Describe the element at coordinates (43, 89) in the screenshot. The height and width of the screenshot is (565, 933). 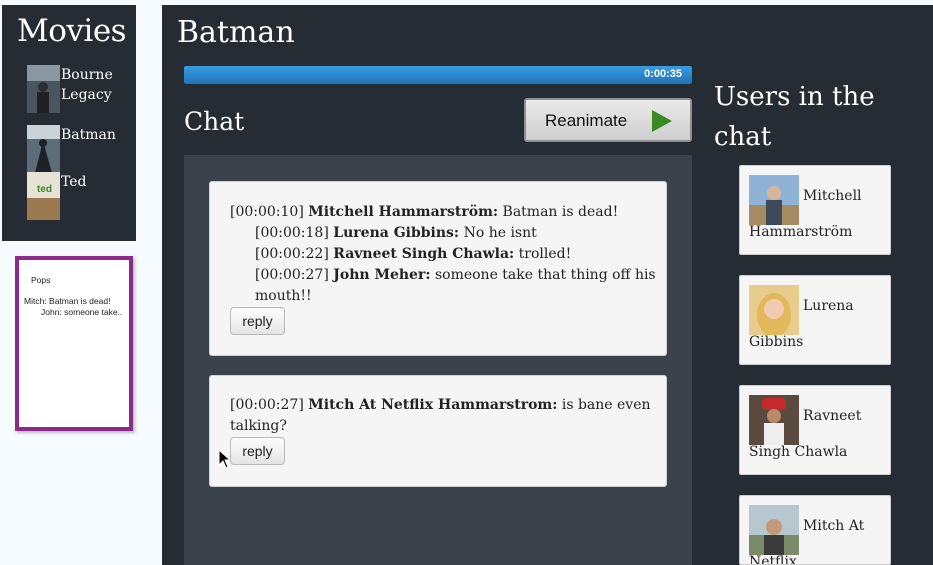
I see `bourne-legacy-poster-icon` at that location.